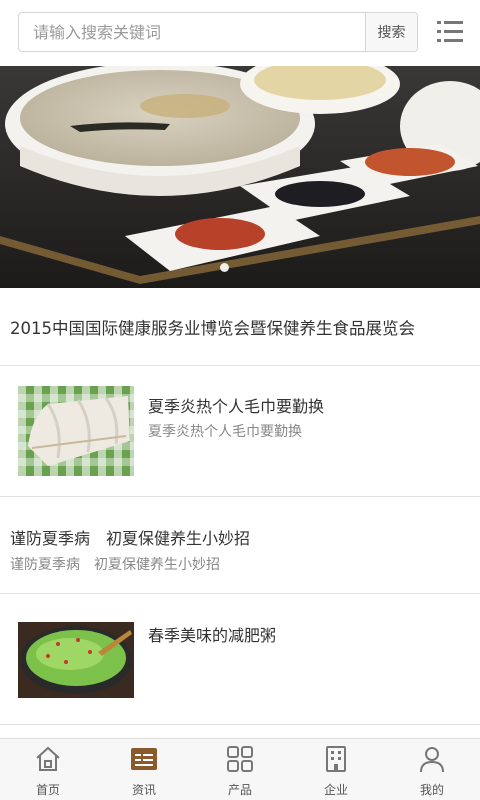  I want to click on home-icon, so click(48, 758).